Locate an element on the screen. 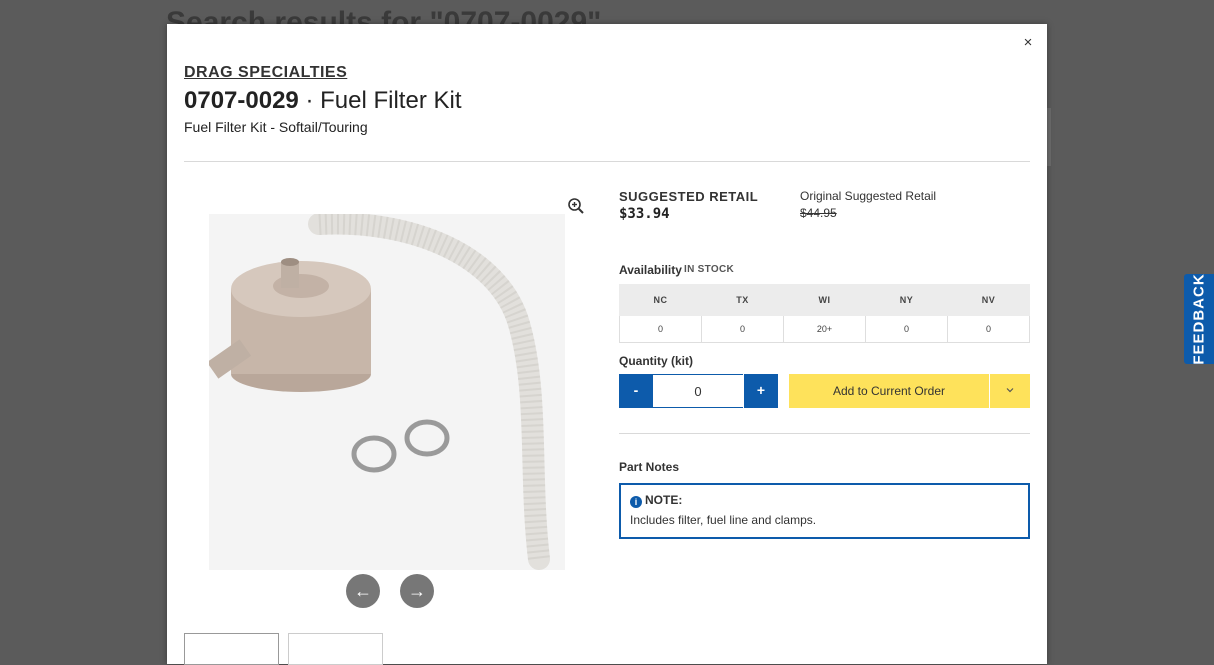  decrement-button: - is located at coordinates (636, 391).